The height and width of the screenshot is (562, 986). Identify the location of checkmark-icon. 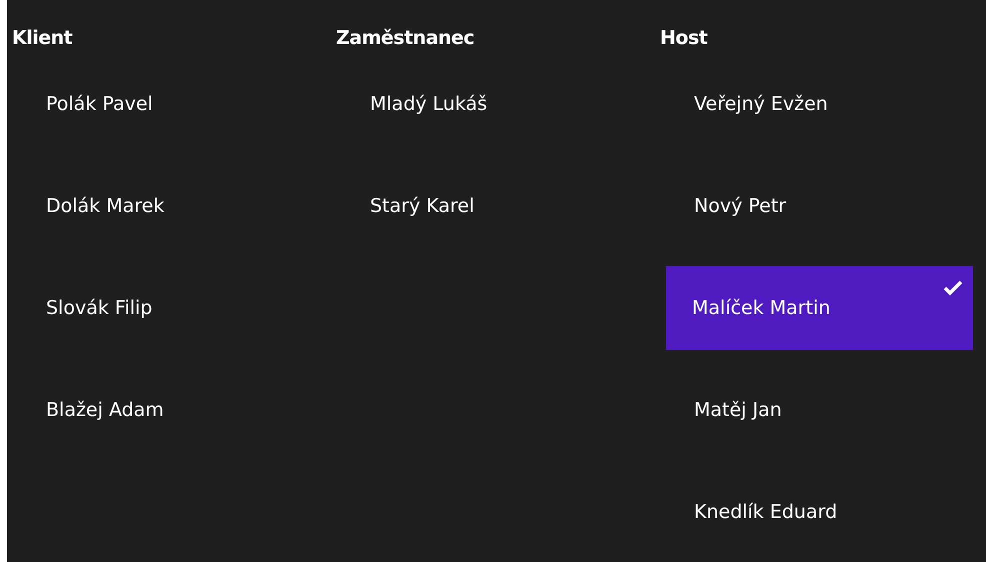
(953, 288).